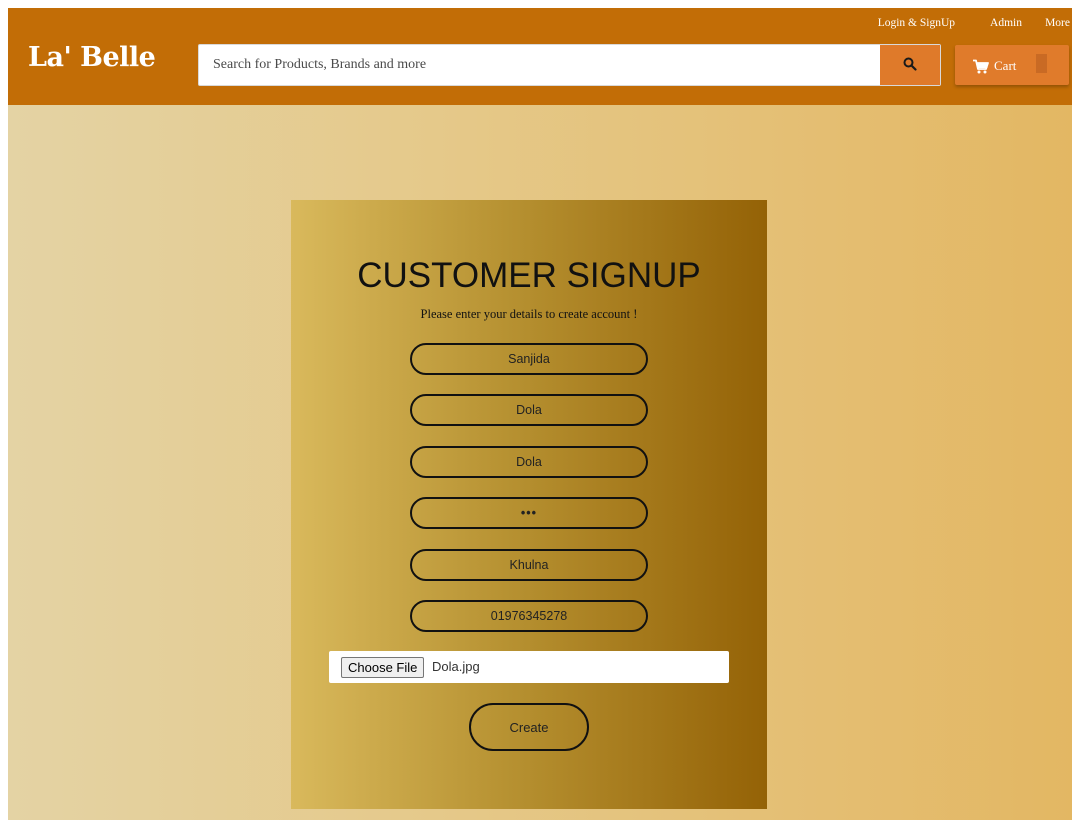 Image resolution: width=1080 pixels, height=820 pixels. Describe the element at coordinates (529, 513) in the screenshot. I see `password-field` at that location.